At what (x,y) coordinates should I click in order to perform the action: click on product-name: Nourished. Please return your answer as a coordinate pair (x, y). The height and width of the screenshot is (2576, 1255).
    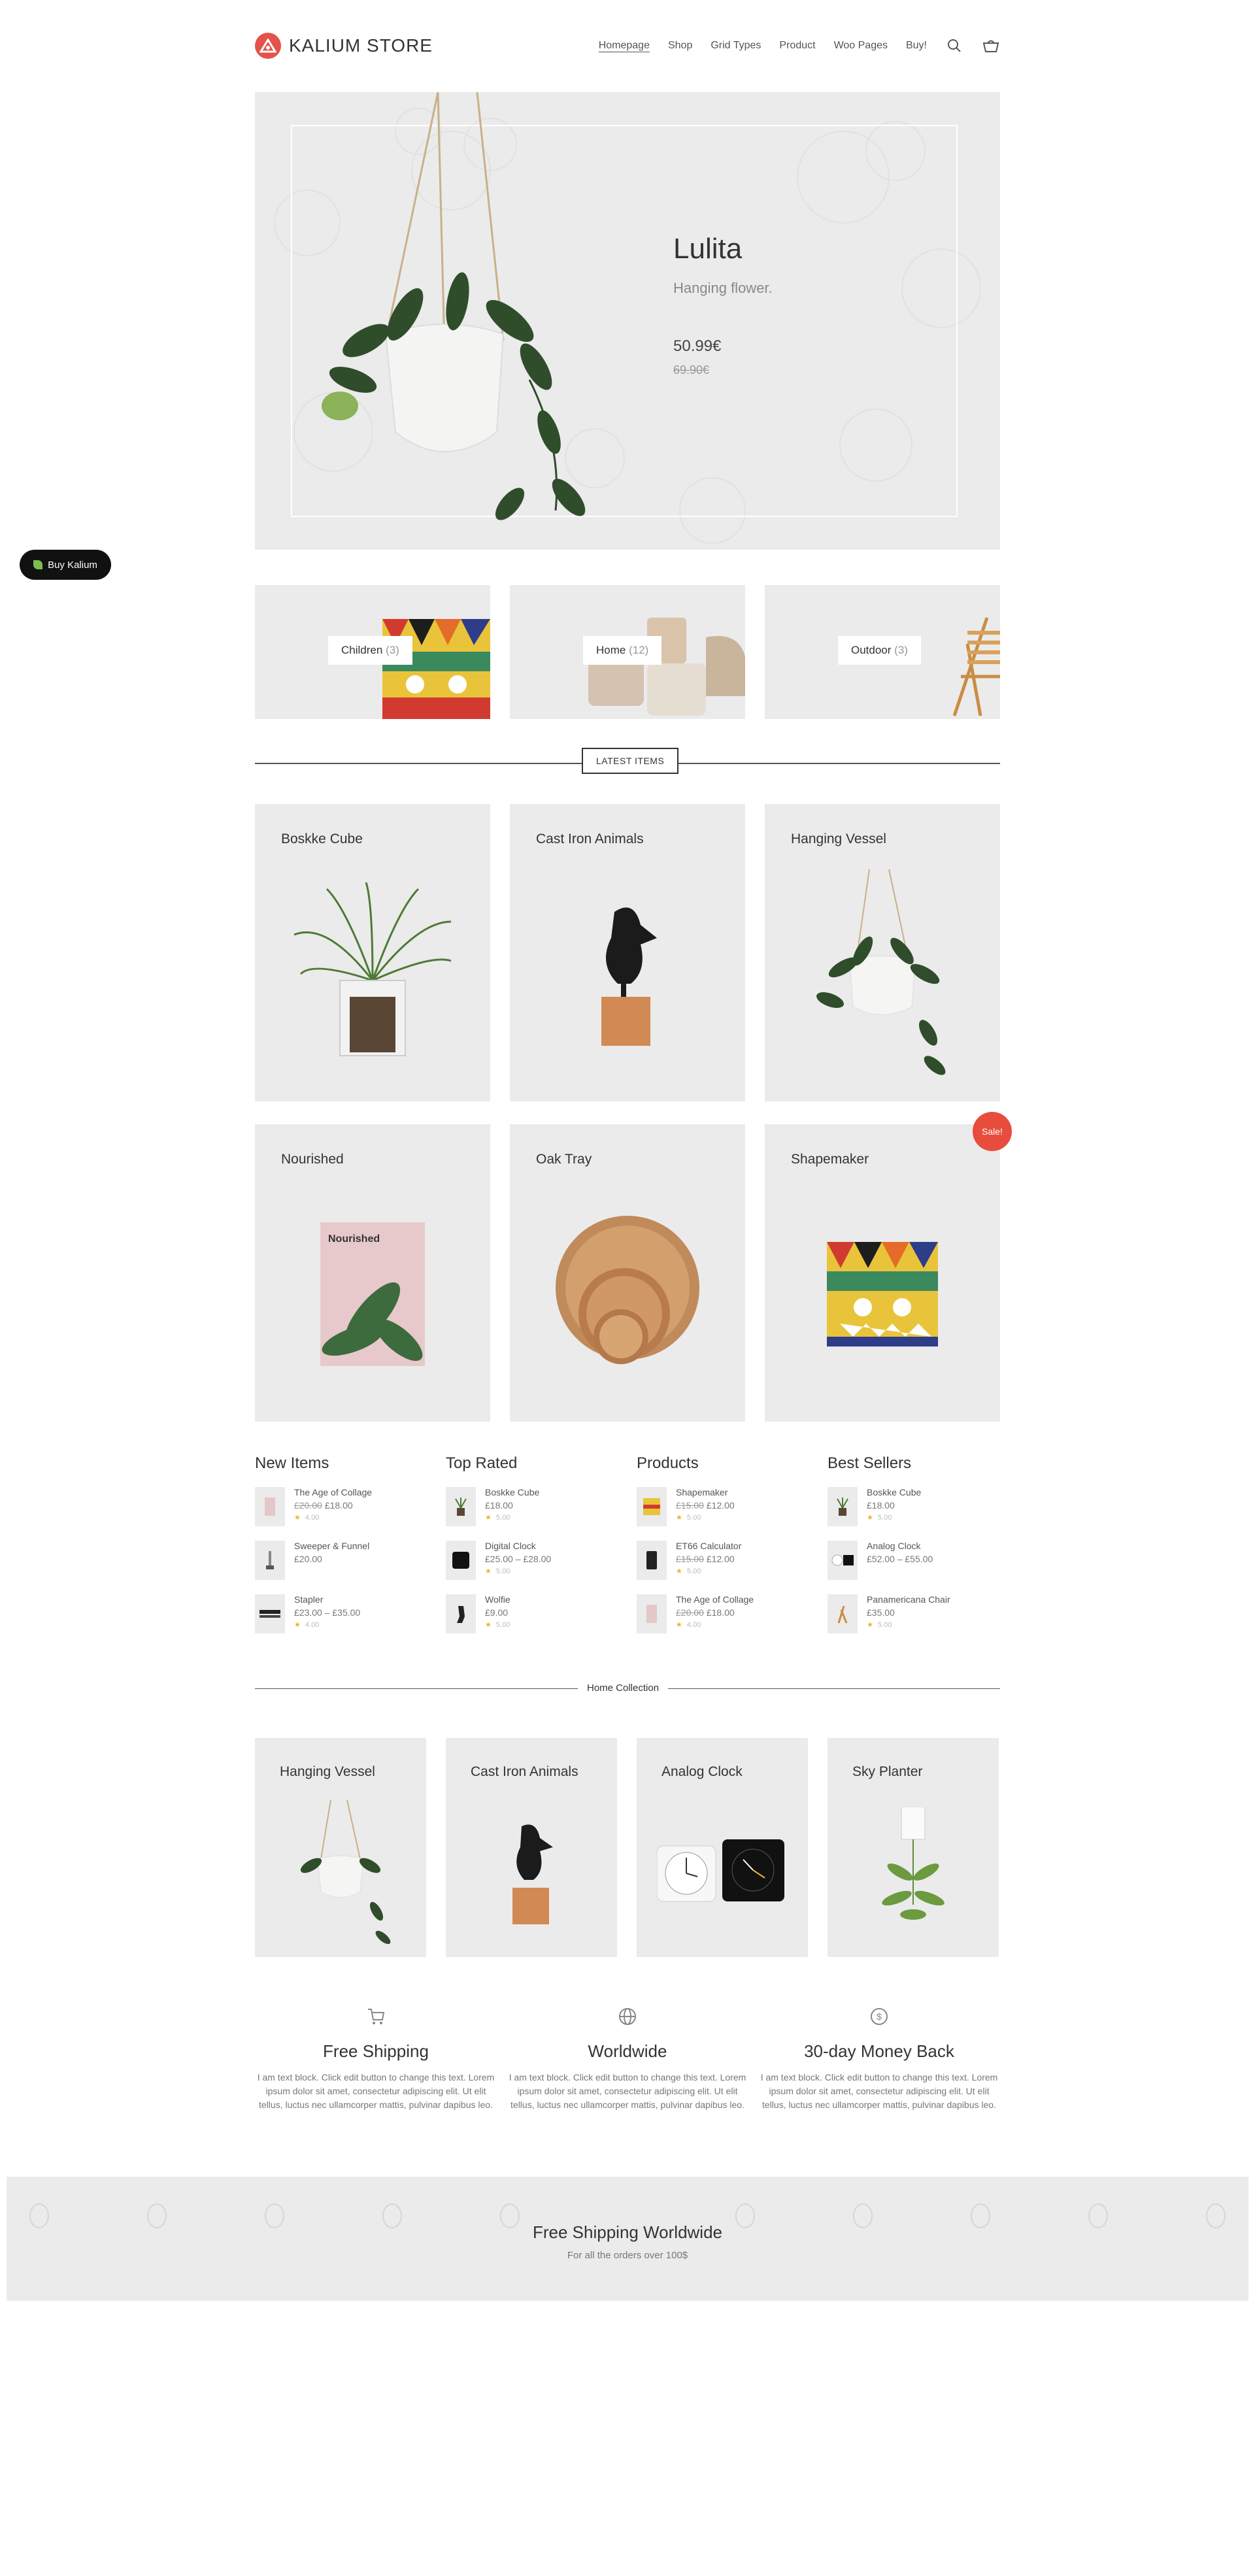
    Looking at the image, I should click on (312, 1160).